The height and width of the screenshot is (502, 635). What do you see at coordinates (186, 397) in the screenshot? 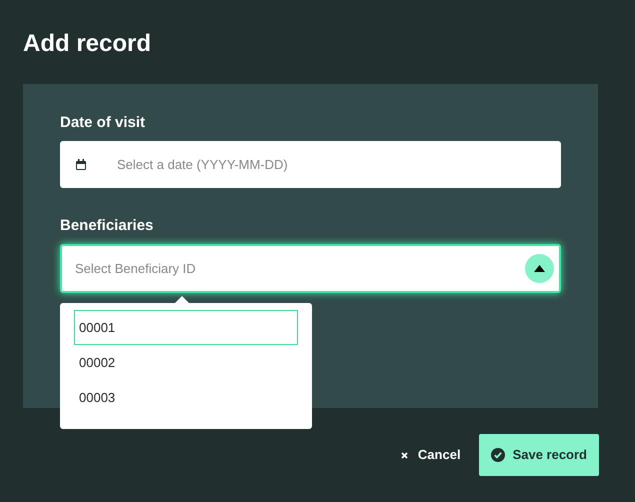
I see `dropdown-option: 00003` at bounding box center [186, 397].